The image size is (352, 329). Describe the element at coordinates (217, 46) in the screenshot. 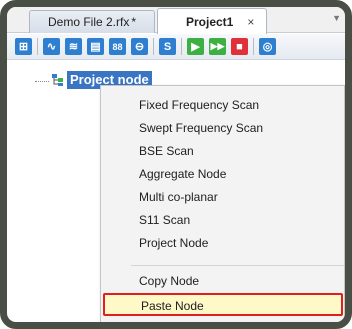

I see `fast-forward-icon: ▶▶` at that location.